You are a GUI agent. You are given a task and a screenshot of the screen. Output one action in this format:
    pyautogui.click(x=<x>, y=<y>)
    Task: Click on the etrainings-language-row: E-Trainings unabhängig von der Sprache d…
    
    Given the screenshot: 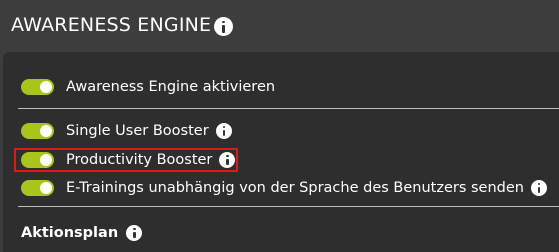 What is the action you would take?
    pyautogui.click(x=284, y=188)
    